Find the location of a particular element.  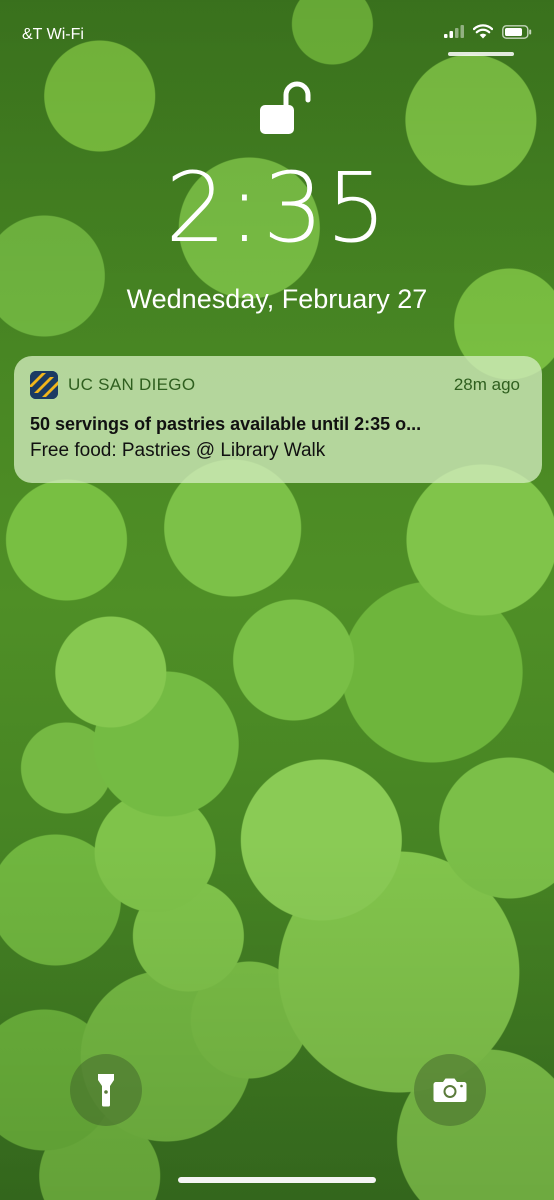

notification-time: 28m ago is located at coordinates (486, 384).